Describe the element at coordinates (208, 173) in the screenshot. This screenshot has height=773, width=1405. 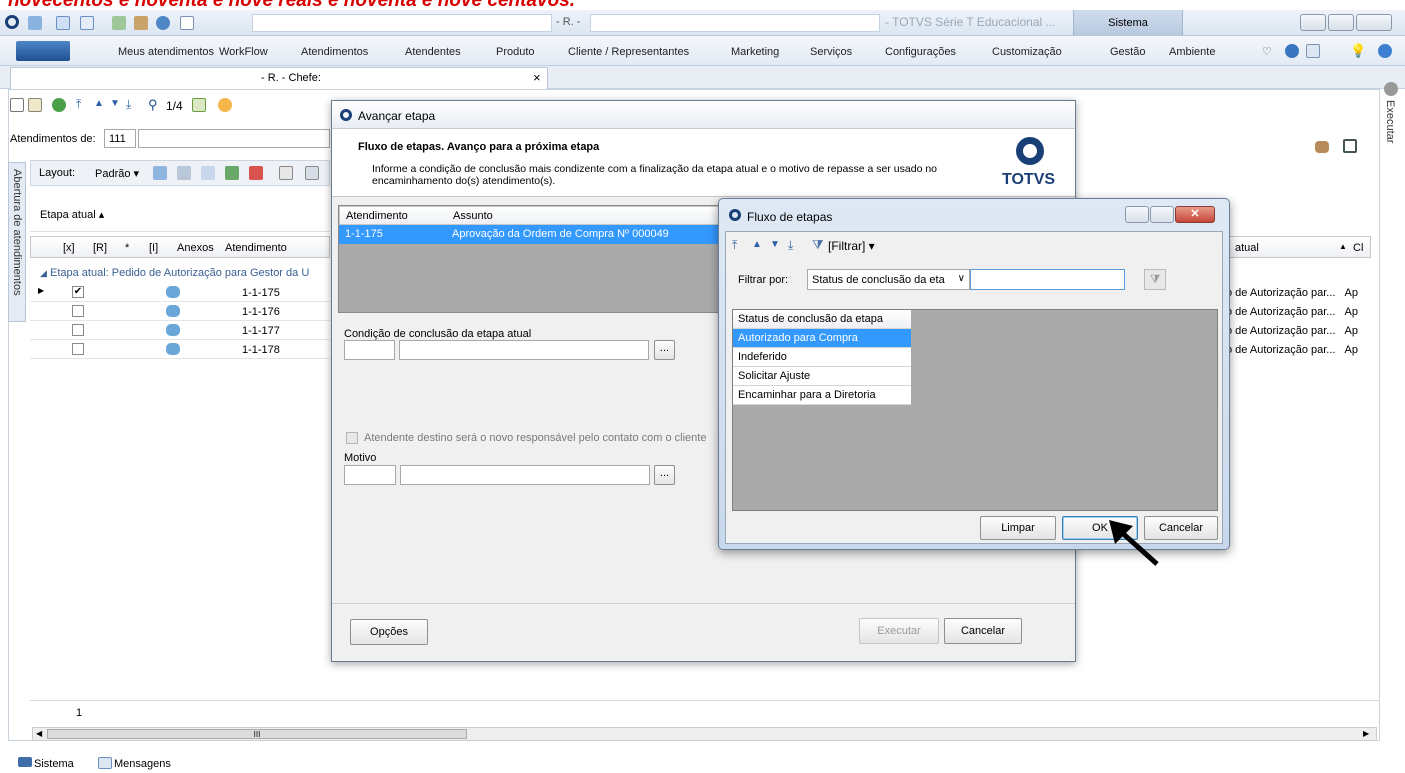
I see `layout-columns-icon` at that location.